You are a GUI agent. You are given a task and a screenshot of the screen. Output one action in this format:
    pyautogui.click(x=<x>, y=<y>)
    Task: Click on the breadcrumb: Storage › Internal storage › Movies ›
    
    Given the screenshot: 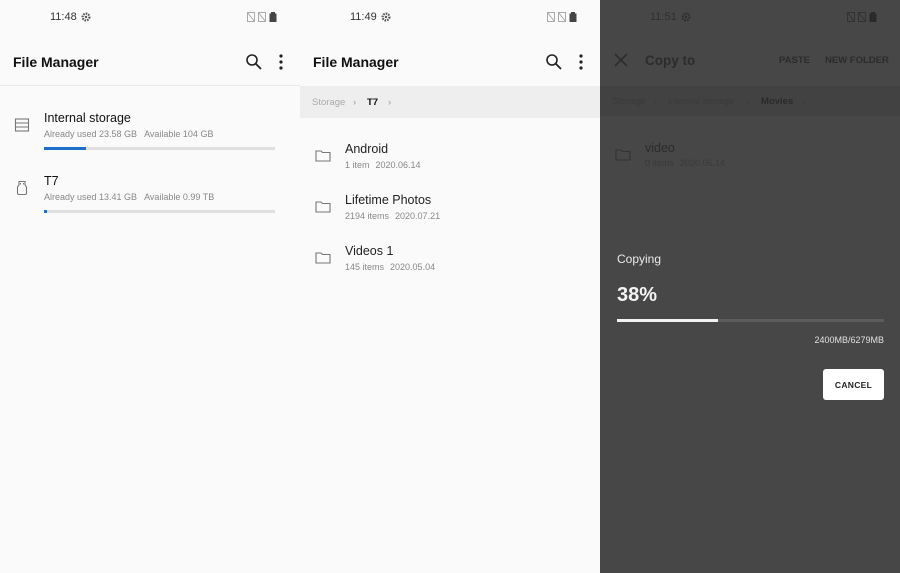 What is the action you would take?
    pyautogui.click(x=750, y=101)
    